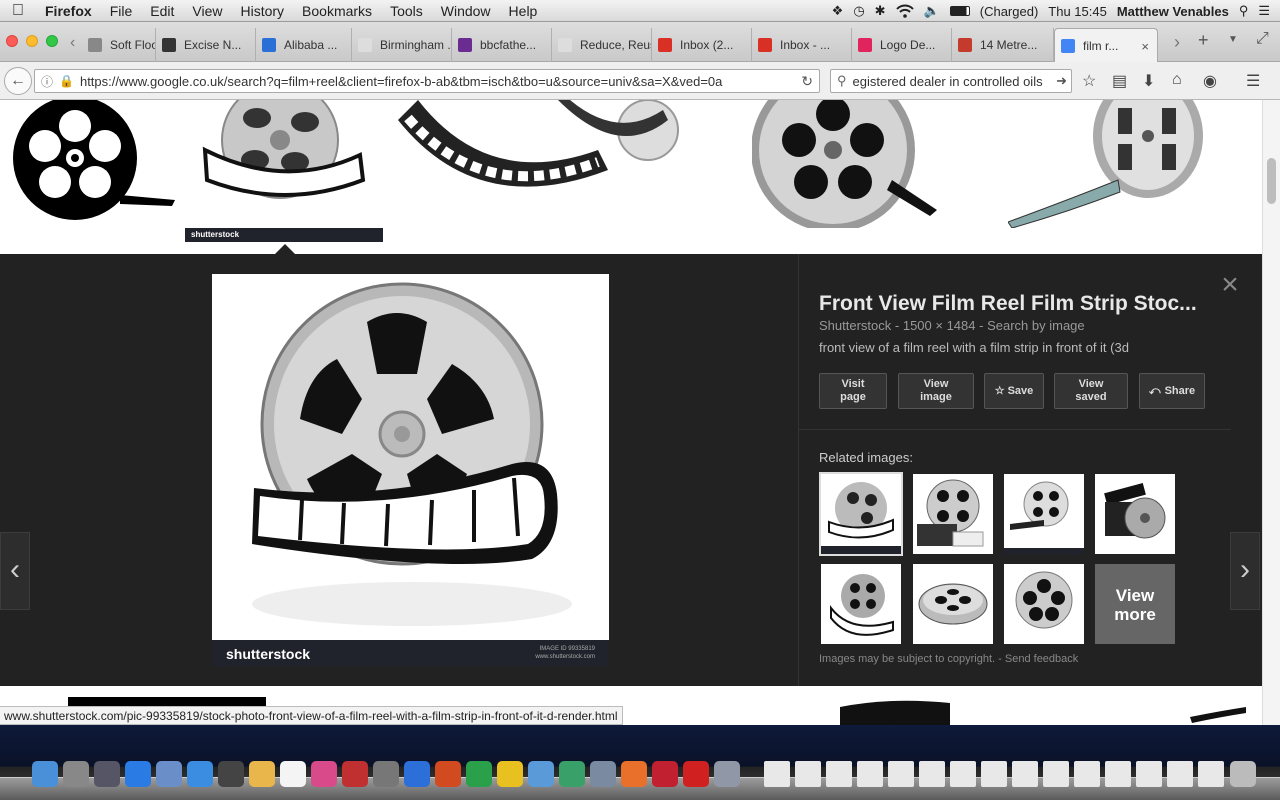  I want to click on back-icon: ←, so click(18, 81).